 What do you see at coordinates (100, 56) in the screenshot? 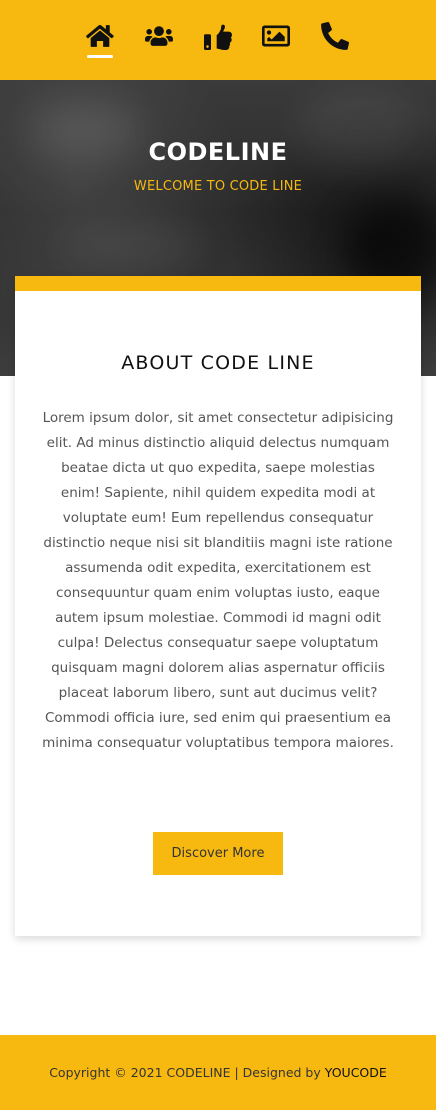
I see `active-indicator` at bounding box center [100, 56].